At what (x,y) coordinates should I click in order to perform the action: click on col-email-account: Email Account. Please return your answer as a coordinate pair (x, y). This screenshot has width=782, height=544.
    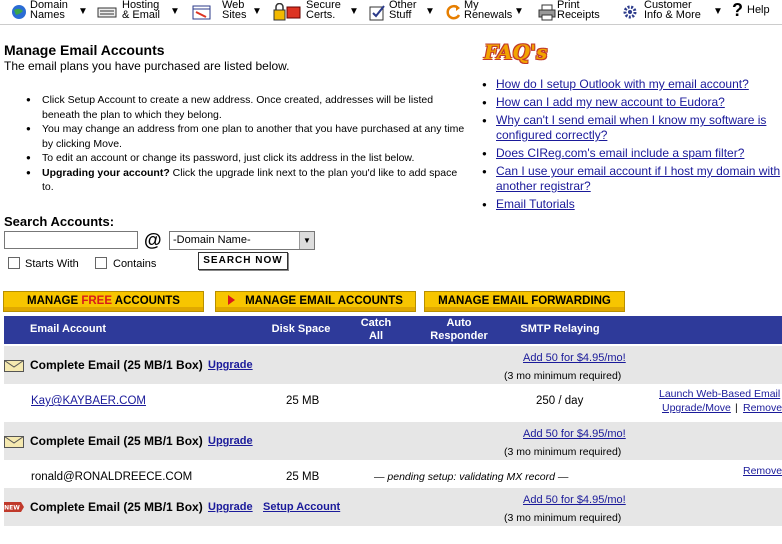
    Looking at the image, I should click on (68, 329).